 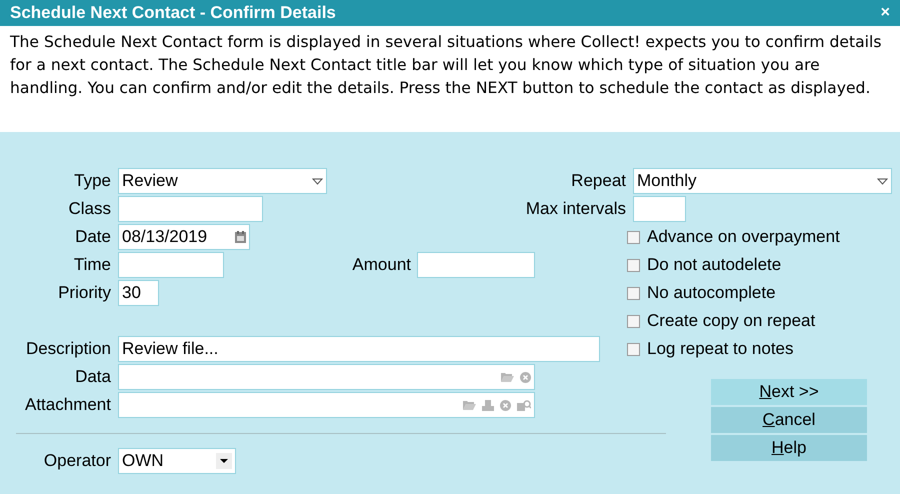 I want to click on checkbox-label: Advance on overpayment, so click(x=743, y=237).